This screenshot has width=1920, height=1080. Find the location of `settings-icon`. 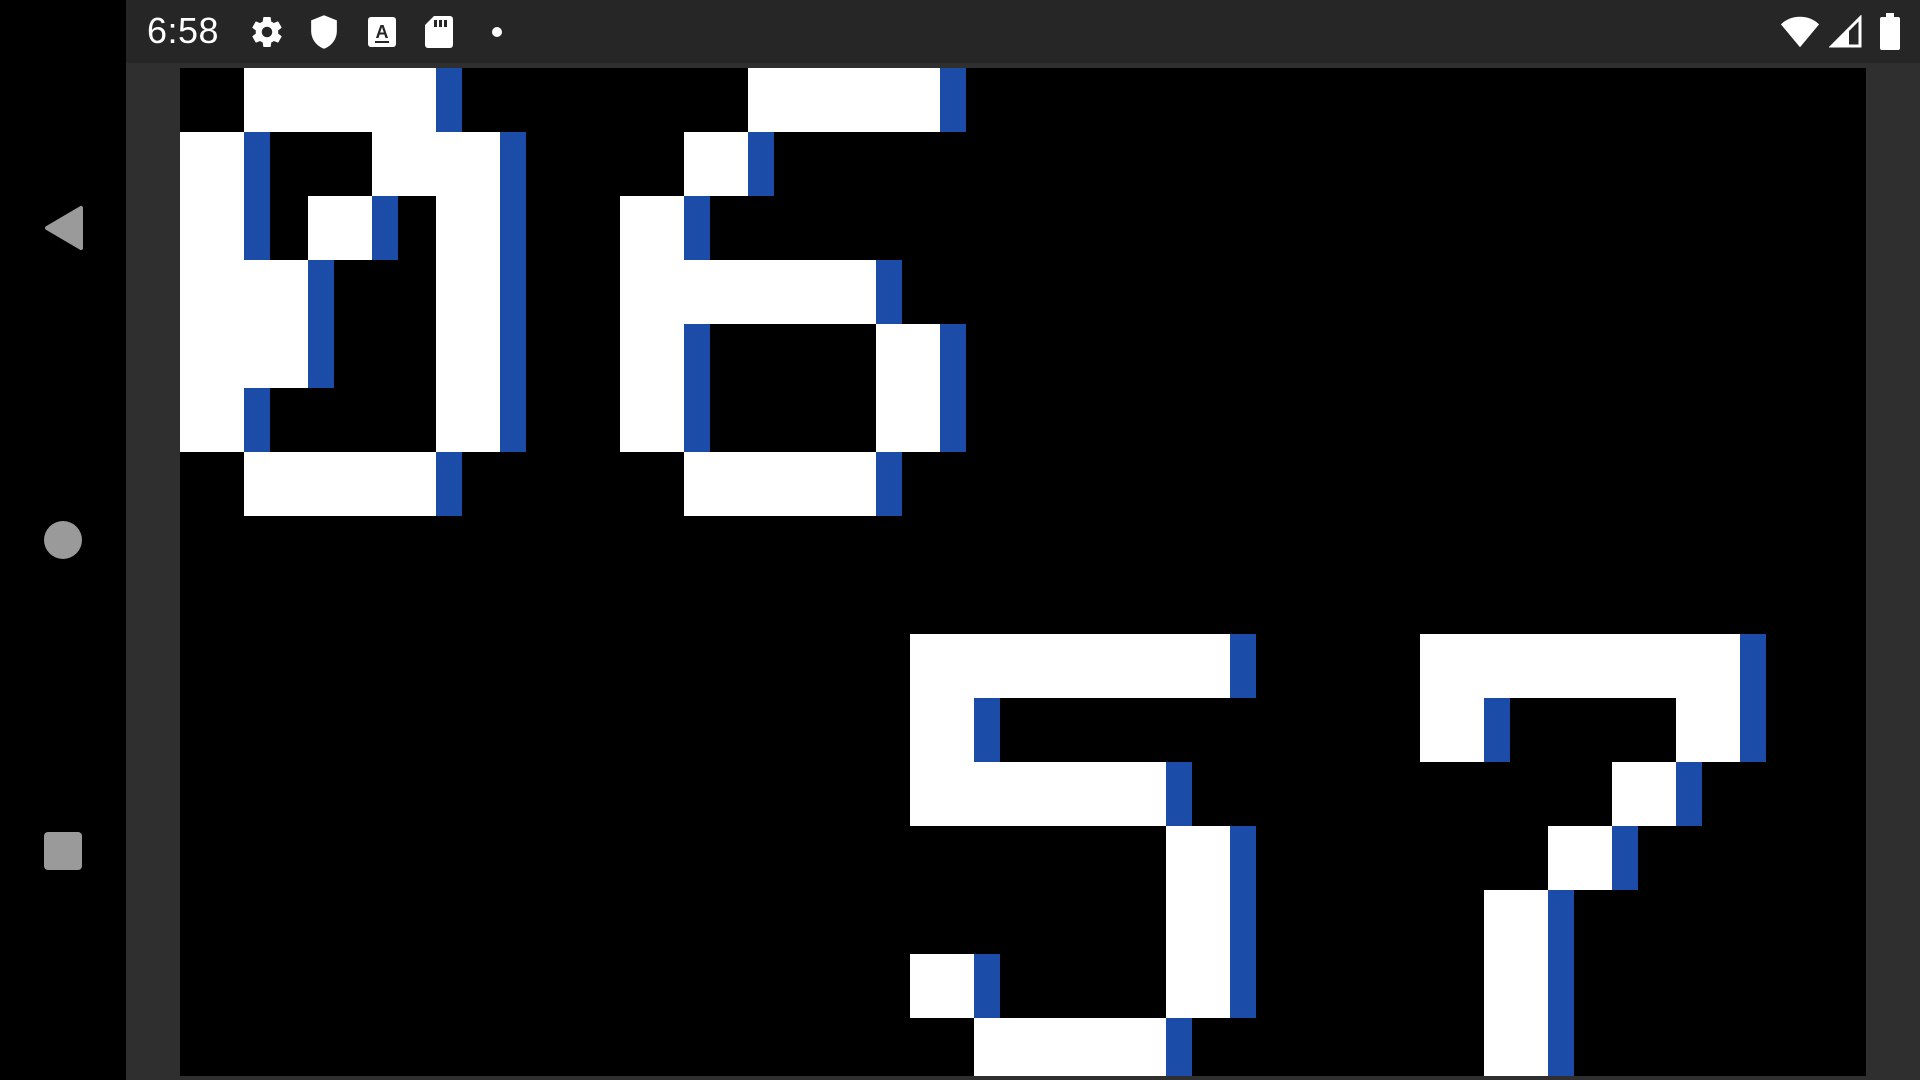

settings-icon is located at coordinates (267, 32).